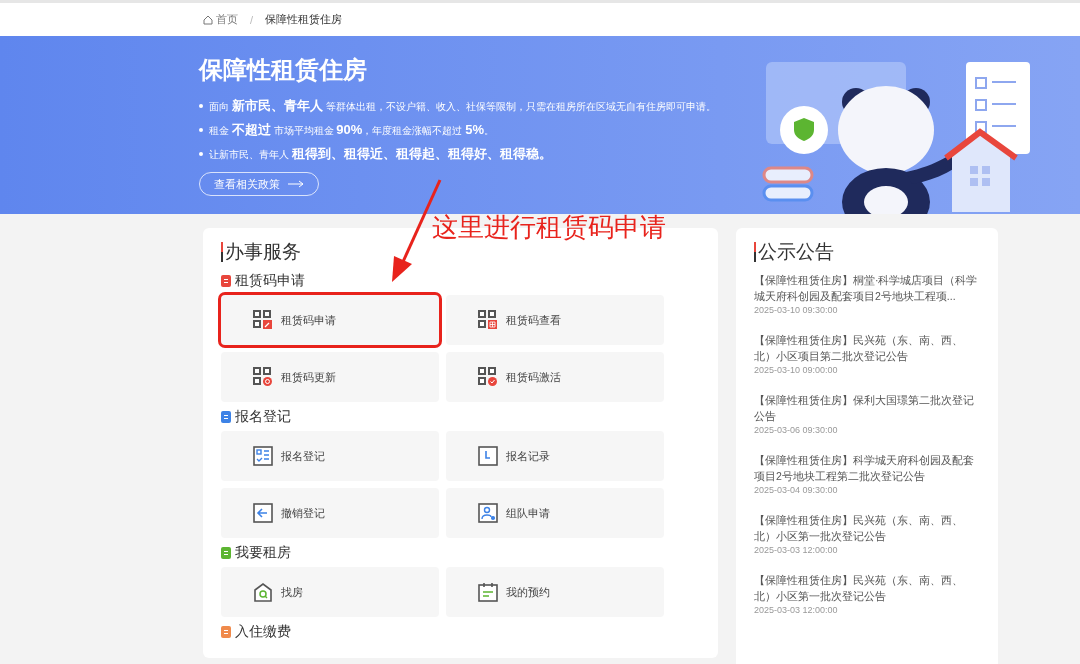  Describe the element at coordinates (555, 377) in the screenshot. I see `service-tile: 租赁码激活` at that location.